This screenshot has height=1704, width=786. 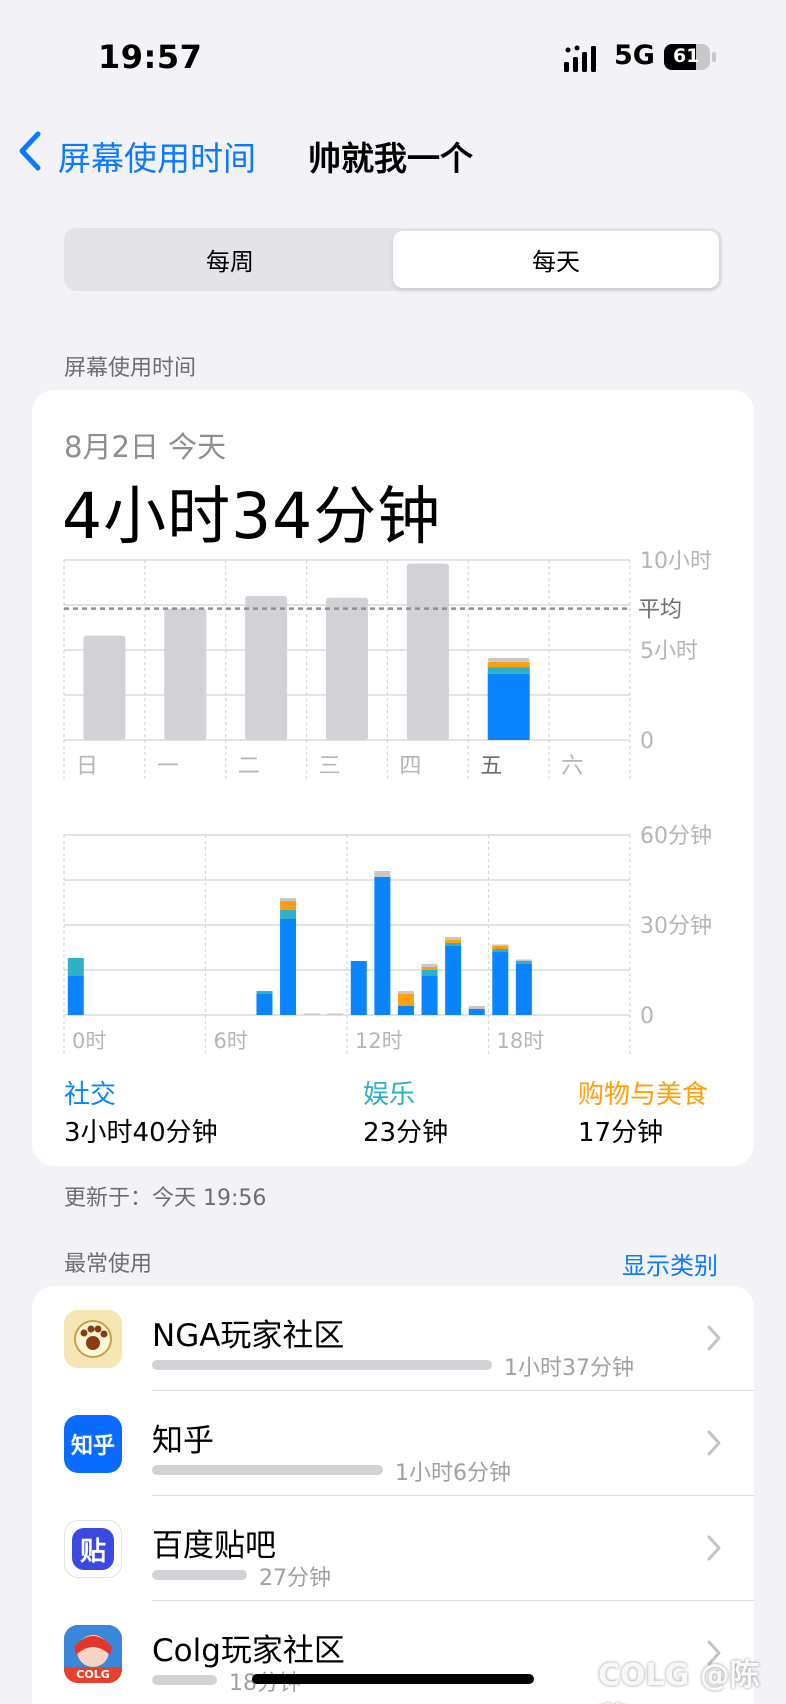 I want to click on x-tick-label: 一, so click(x=168, y=766).